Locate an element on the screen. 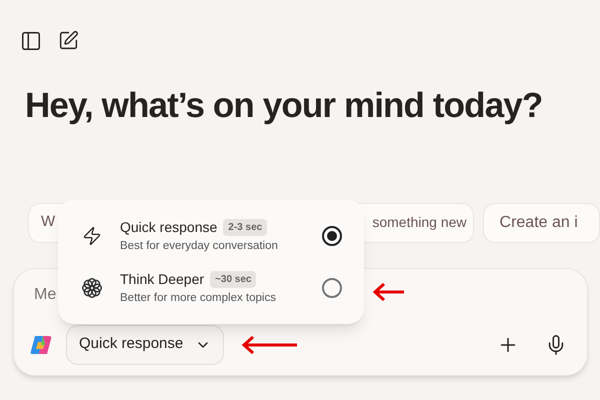  greeting-heading: Hey, what’s on your mind today? is located at coordinates (284, 106).